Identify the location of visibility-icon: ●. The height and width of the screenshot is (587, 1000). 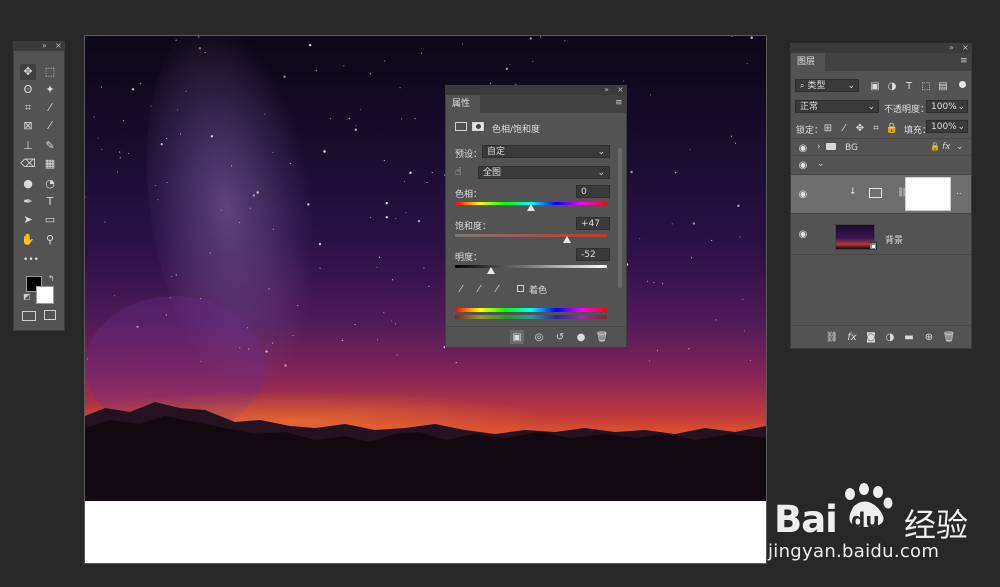
(581, 337).